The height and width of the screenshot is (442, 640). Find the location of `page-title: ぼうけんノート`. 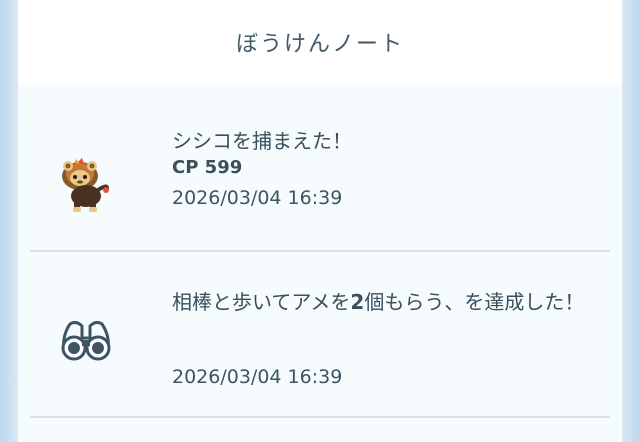

page-title: ぼうけんノート is located at coordinates (319, 44).